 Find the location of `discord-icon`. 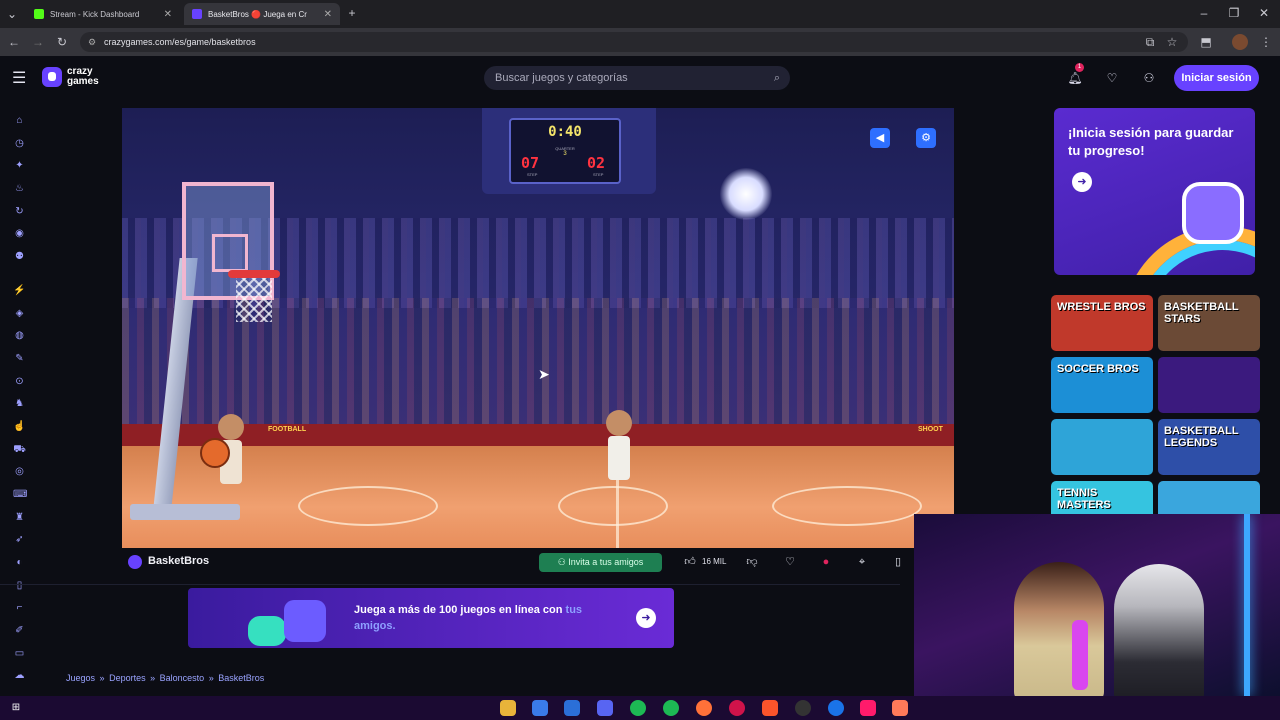

discord-icon is located at coordinates (605, 708).